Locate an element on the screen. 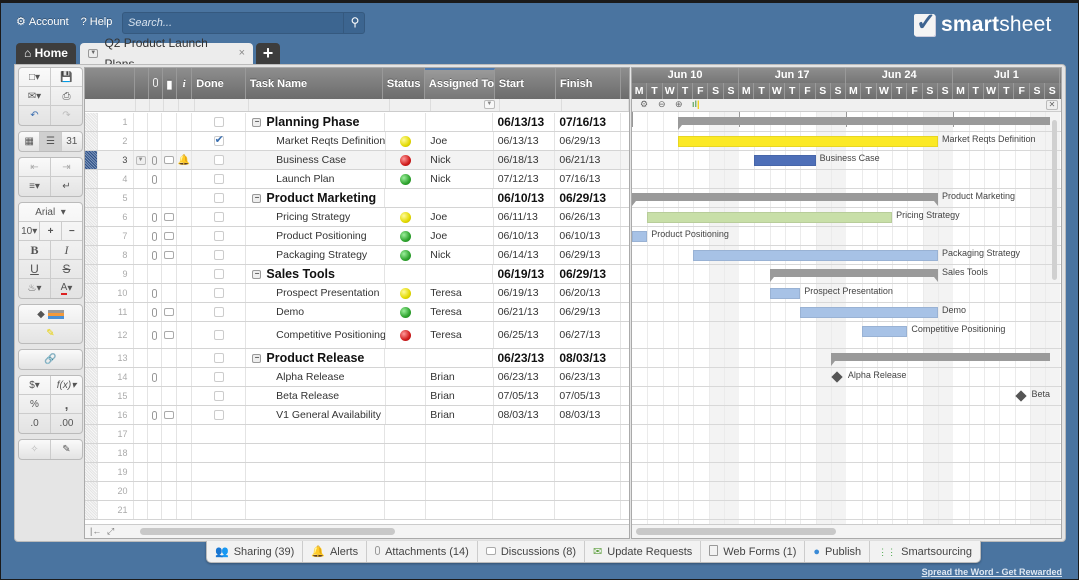  column-header-assigned: Assigned To is located at coordinates (459, 83).